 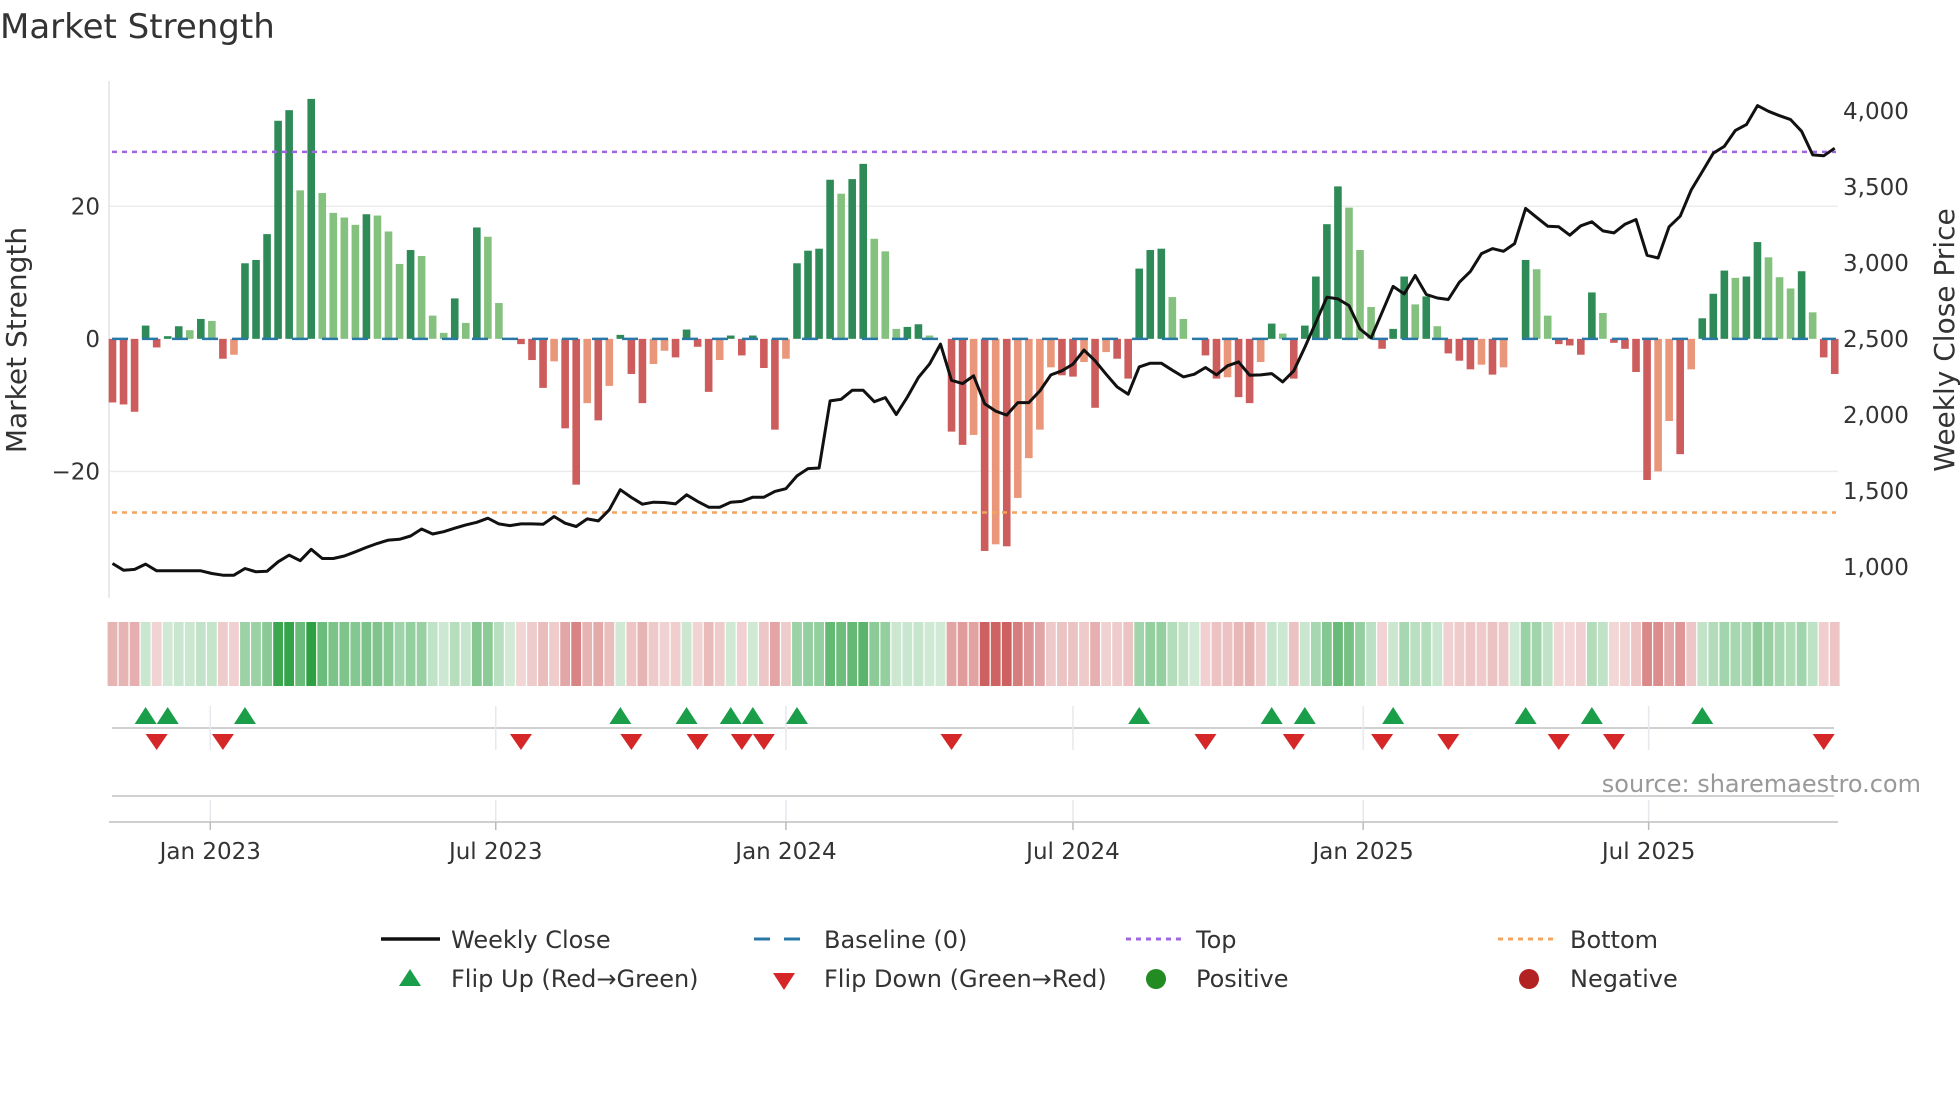 I want to click on legend-label: Negative, so click(x=1624, y=979).